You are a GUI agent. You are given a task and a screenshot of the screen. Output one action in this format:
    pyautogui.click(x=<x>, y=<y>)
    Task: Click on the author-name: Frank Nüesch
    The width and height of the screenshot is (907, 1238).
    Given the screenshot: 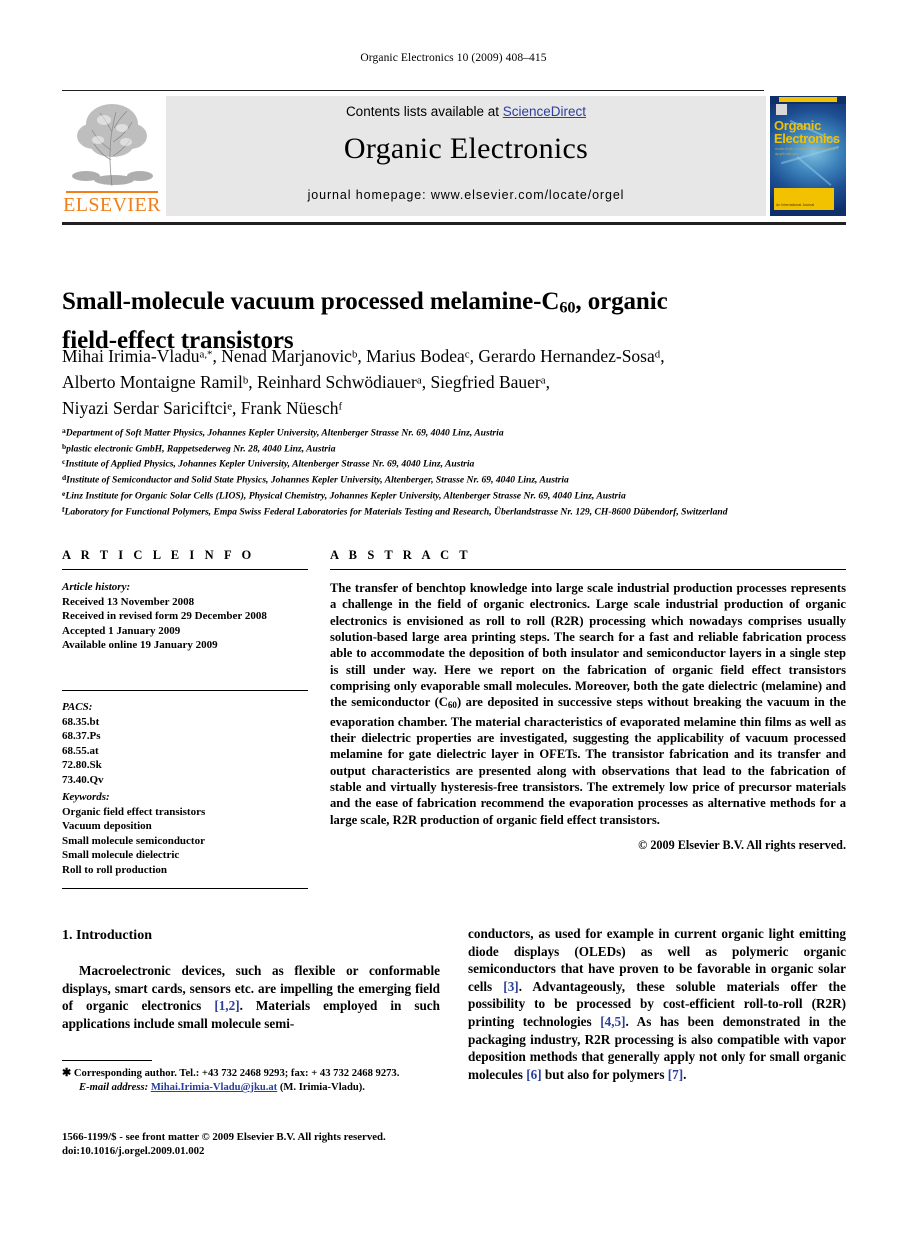 What is the action you would take?
    pyautogui.click(x=289, y=407)
    